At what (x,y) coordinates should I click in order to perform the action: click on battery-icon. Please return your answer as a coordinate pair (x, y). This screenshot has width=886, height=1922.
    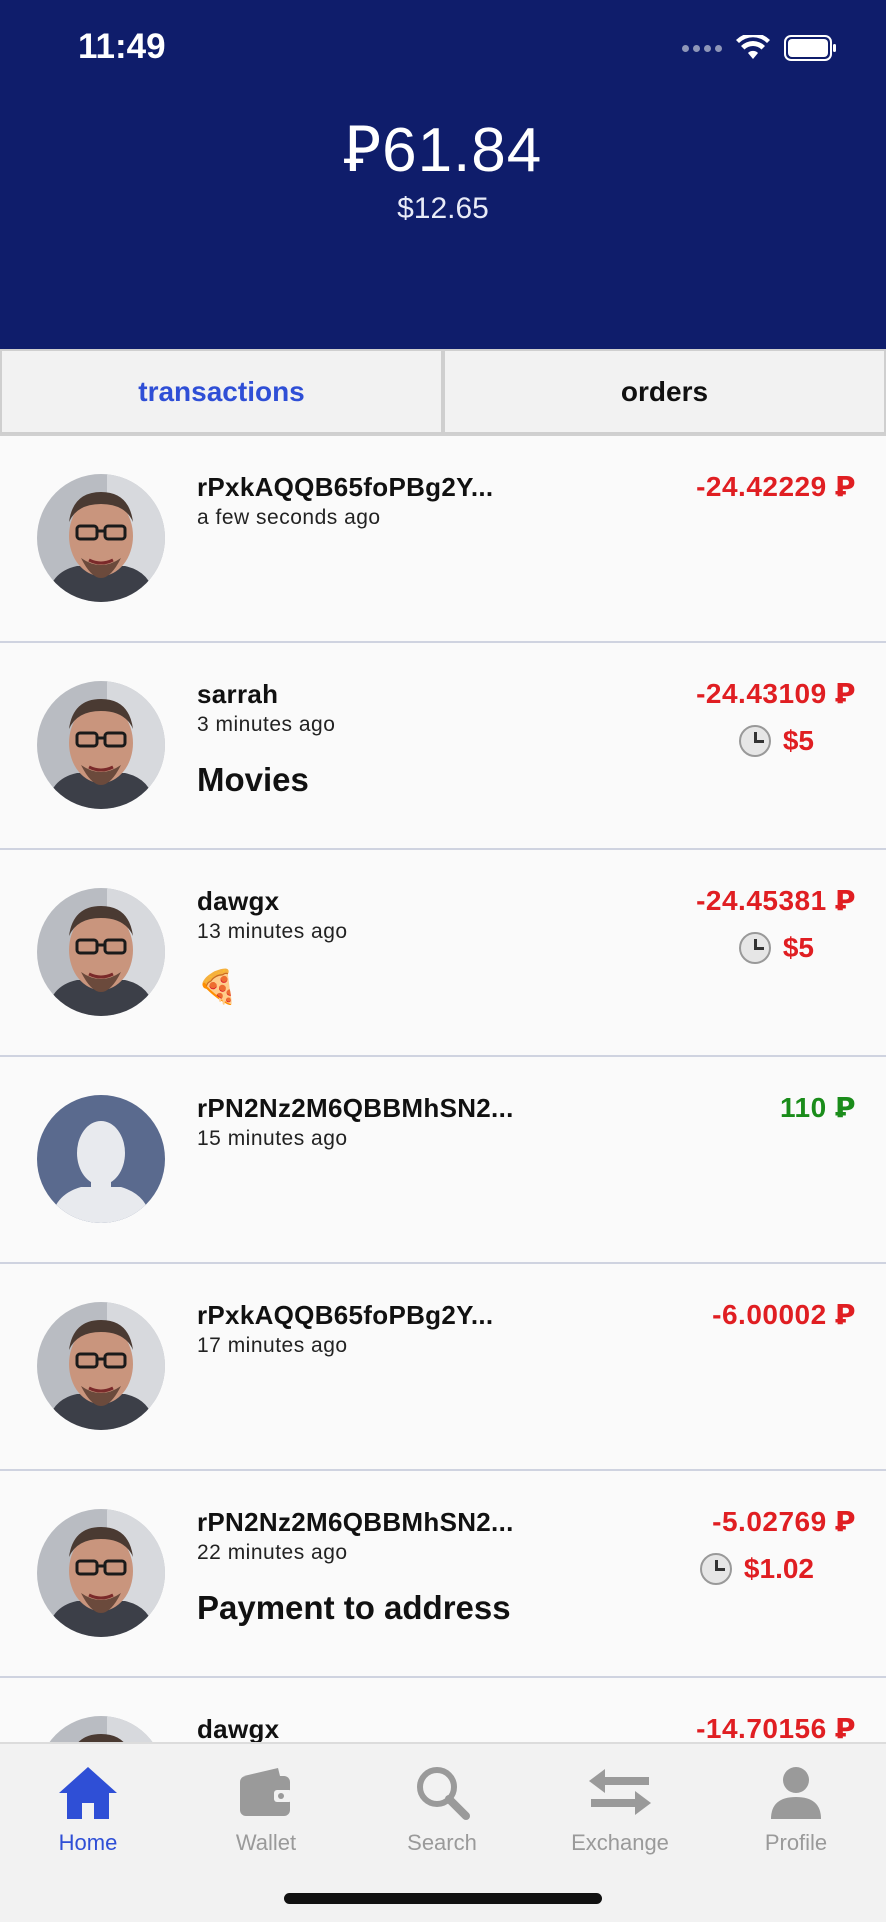
    Looking at the image, I should click on (810, 48).